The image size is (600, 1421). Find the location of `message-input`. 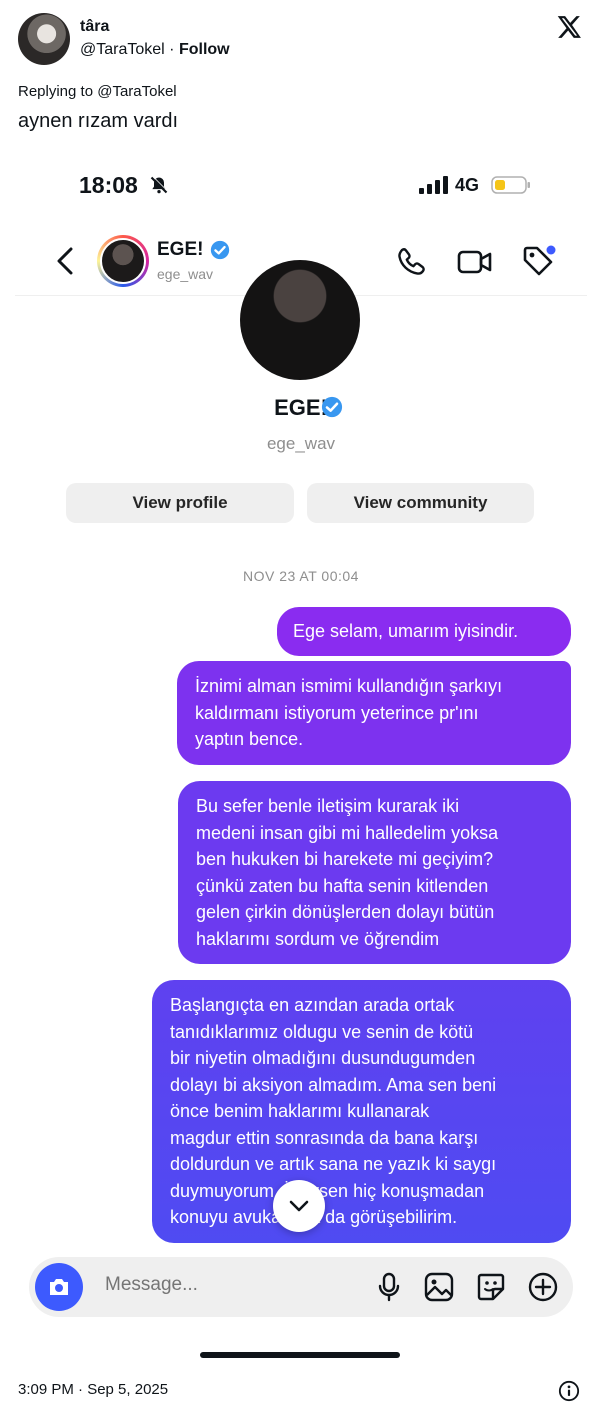

message-input is located at coordinates (225, 1285).